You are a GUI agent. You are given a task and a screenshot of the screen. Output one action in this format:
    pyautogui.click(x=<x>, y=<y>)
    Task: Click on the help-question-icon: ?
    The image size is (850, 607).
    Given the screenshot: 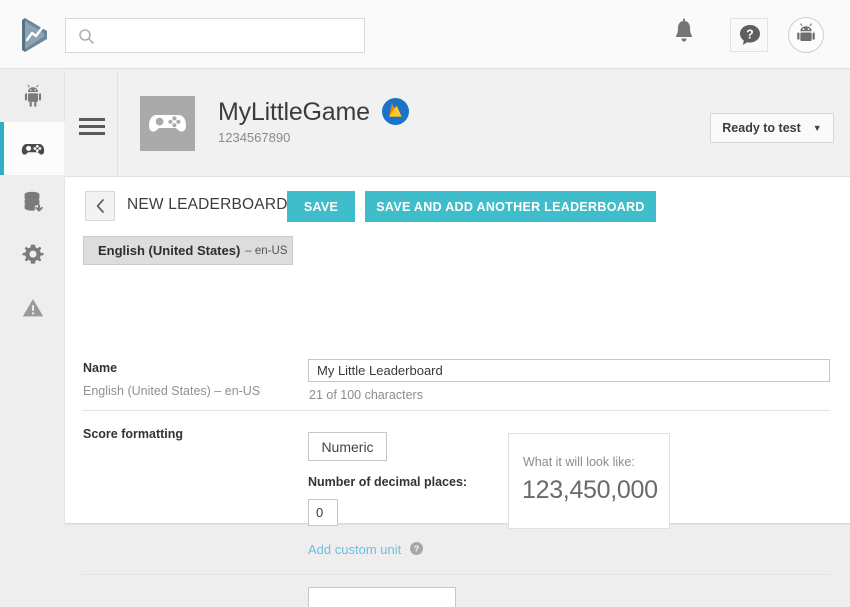 What is the action you would take?
    pyautogui.click(x=750, y=35)
    